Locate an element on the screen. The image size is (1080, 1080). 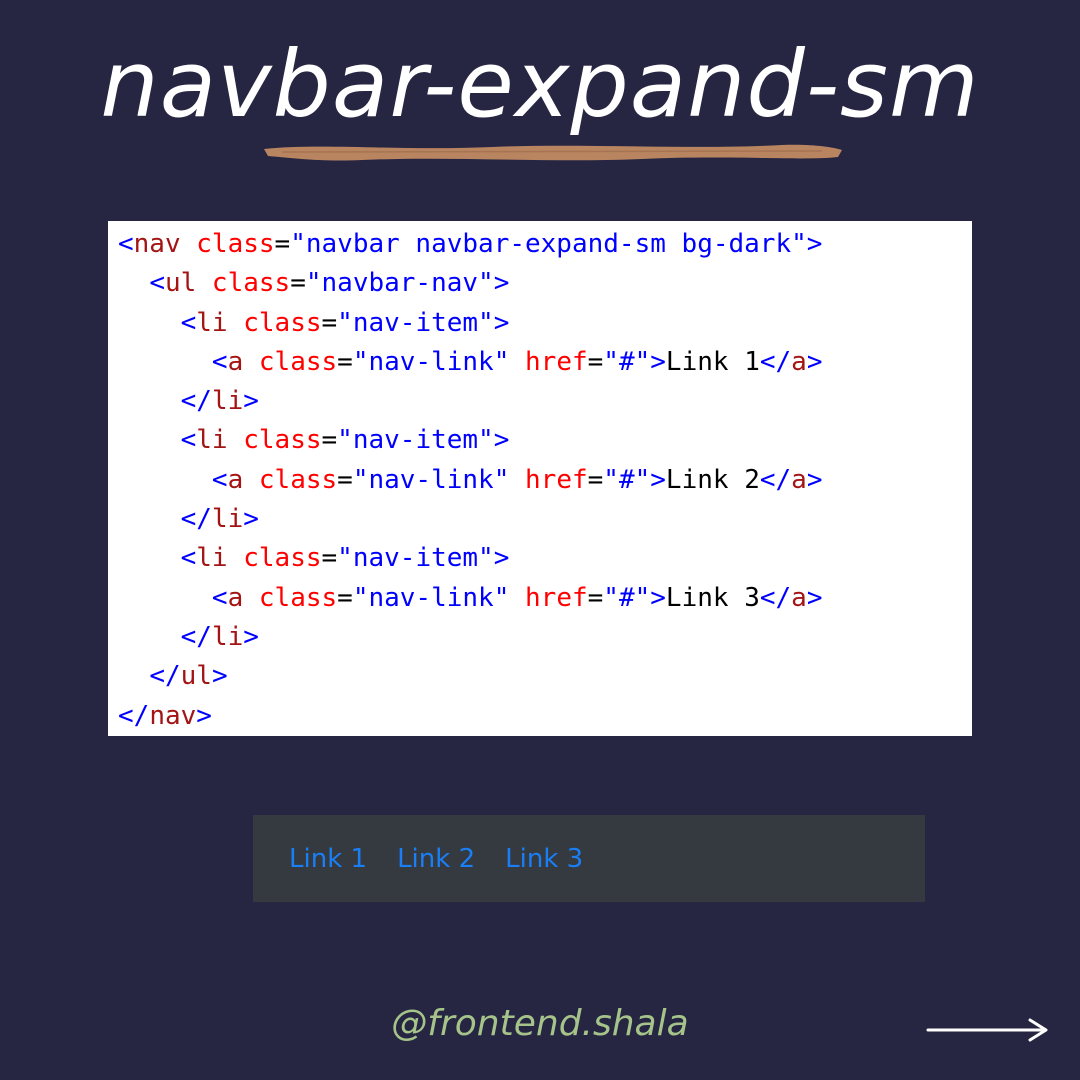
page-title: navbar-expand-sm is located at coordinates (540, 84).